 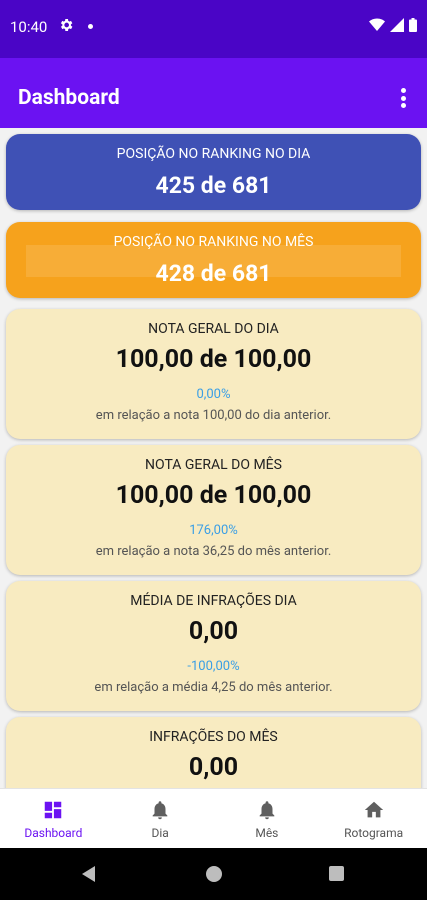 I want to click on page-title: Dashboard, so click(x=69, y=98).